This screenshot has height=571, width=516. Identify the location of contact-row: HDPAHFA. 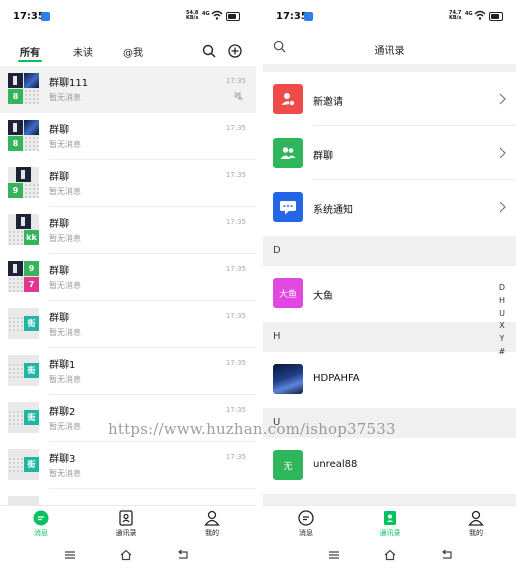
(389, 379).